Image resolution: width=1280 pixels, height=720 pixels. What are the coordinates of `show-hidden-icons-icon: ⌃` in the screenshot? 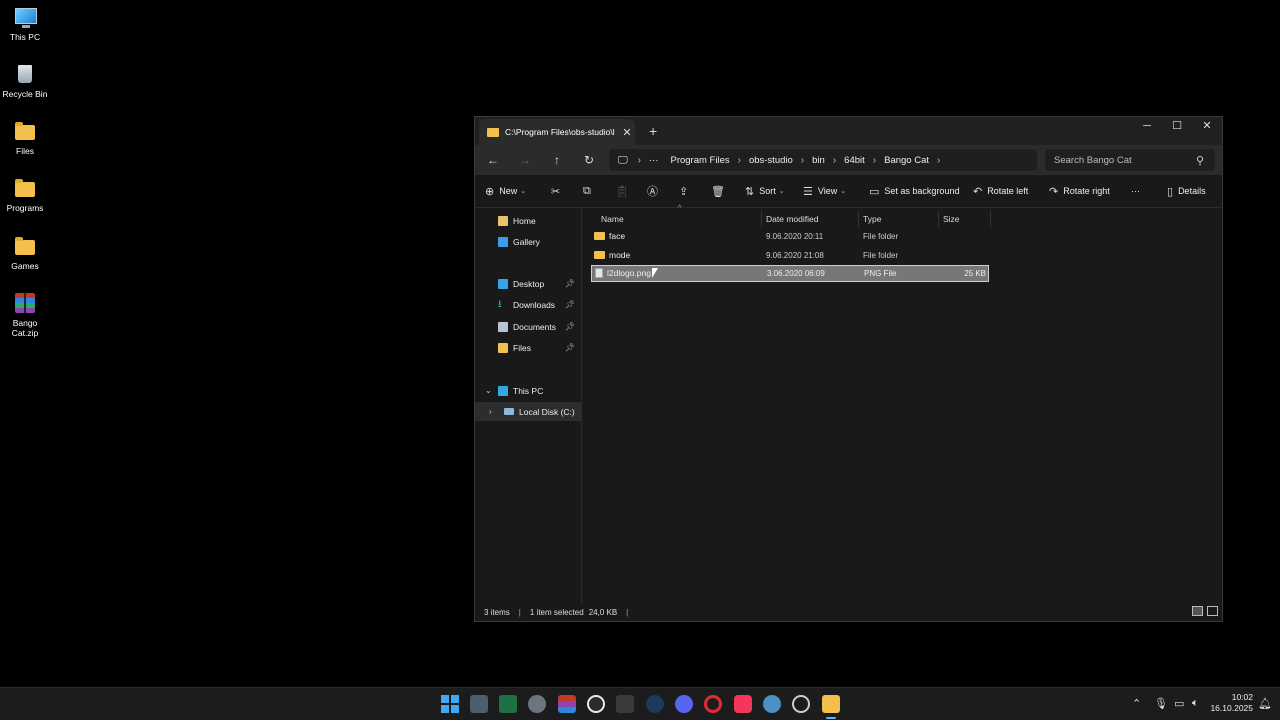 It's located at (1136, 703).